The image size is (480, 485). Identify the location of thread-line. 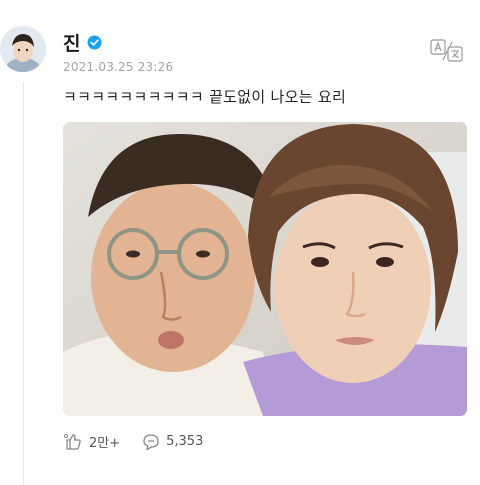
(23, 283).